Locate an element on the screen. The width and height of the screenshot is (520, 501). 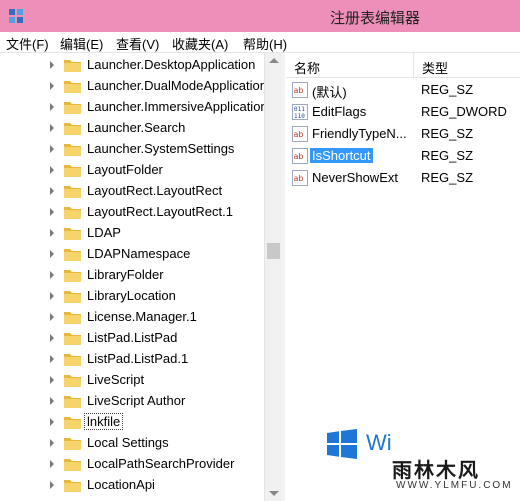
tree-item: LibraryLocation is located at coordinates (132, 296).